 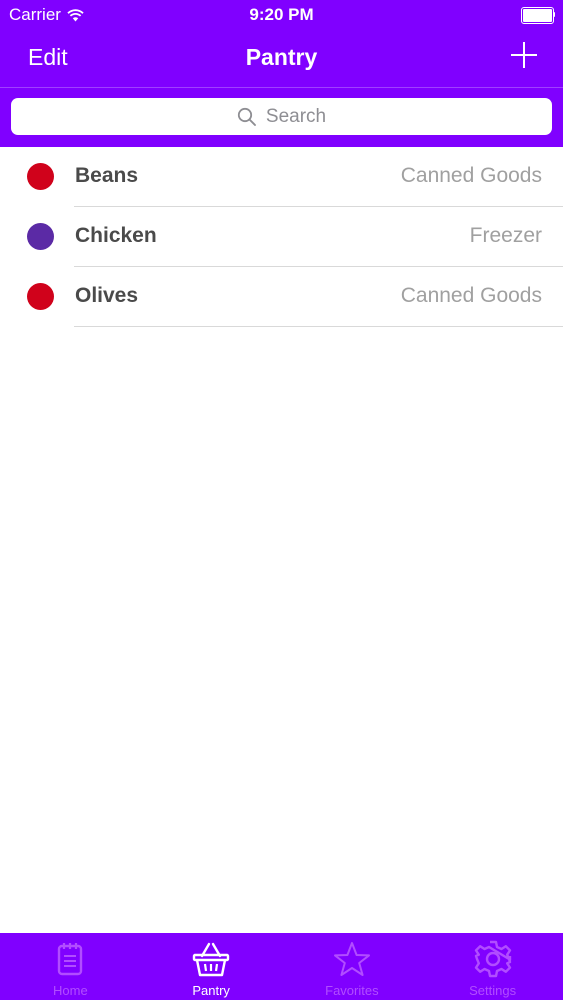 I want to click on tab-settings: Settings, so click(x=492, y=966).